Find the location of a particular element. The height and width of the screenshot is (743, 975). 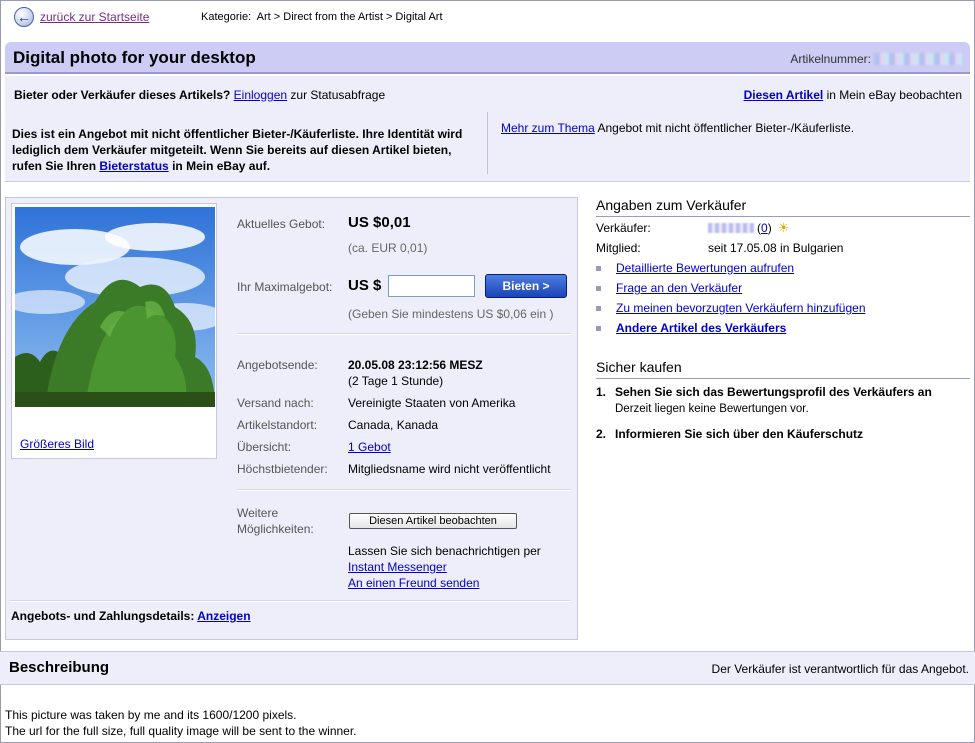

current-bid-label: Aktuelles Gebot: is located at coordinates (281, 224).